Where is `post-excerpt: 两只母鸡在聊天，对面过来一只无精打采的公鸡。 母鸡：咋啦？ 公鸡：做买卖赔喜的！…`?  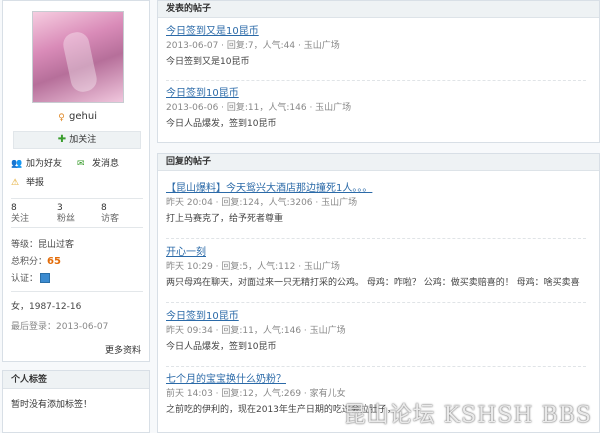 post-excerpt: 两只母鸡在聊天，对面过来一只无精打采的公鸡。 母鸡：咋啦？ 公鸡：做买卖赔喜的！… is located at coordinates (373, 283).